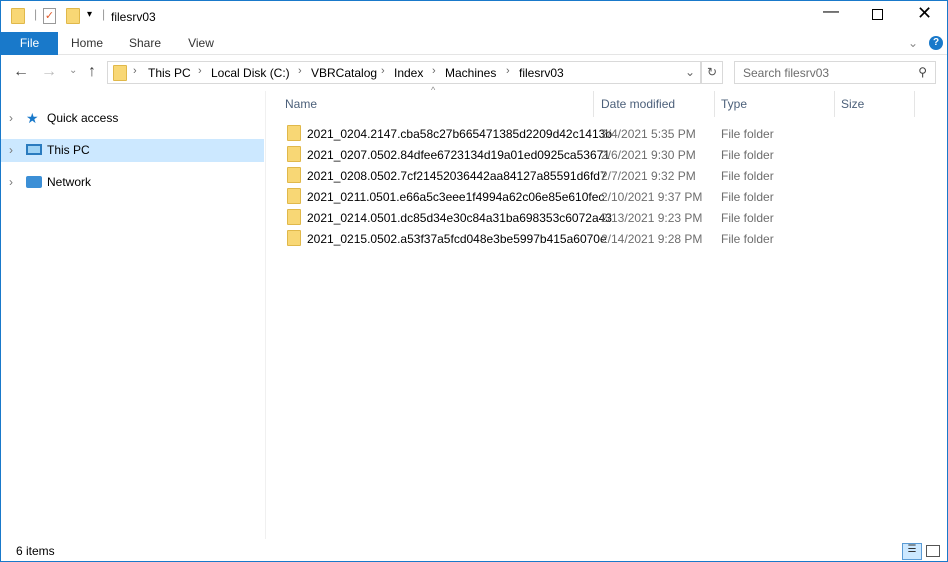 The image size is (948, 562). Describe the element at coordinates (877, 14) in the screenshot. I see `maximize-button` at that location.